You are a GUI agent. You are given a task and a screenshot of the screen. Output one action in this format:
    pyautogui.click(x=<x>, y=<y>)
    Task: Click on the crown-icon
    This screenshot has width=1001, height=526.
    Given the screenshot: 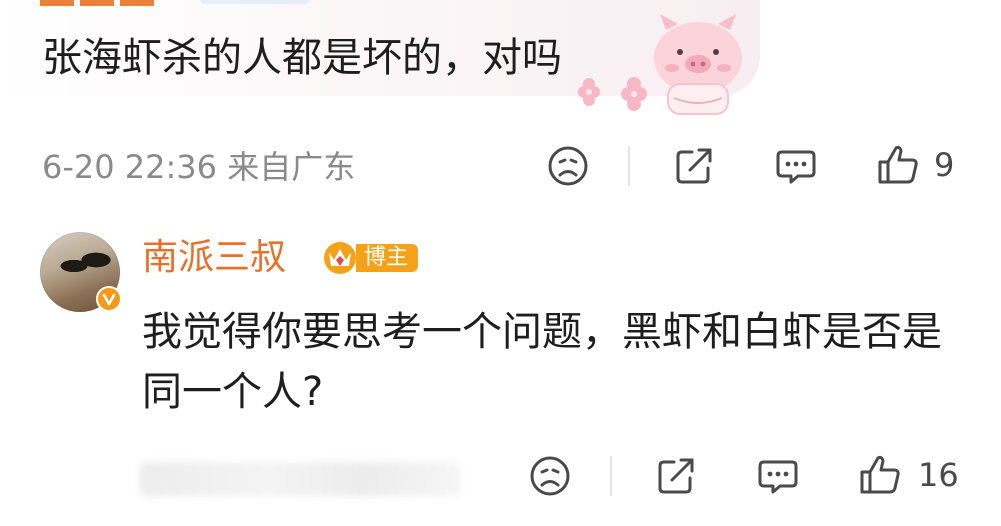 What is the action you would take?
    pyautogui.click(x=340, y=258)
    